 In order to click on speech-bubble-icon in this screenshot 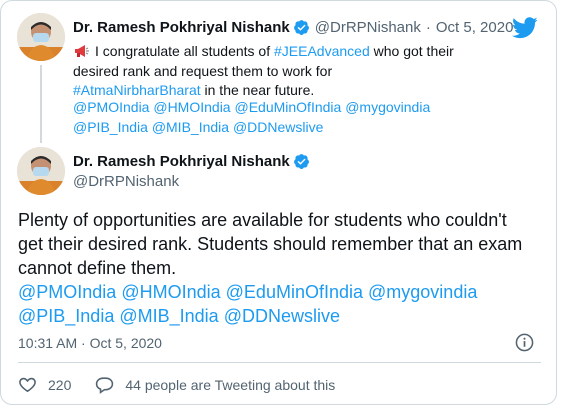, I will do `click(104, 384)`.